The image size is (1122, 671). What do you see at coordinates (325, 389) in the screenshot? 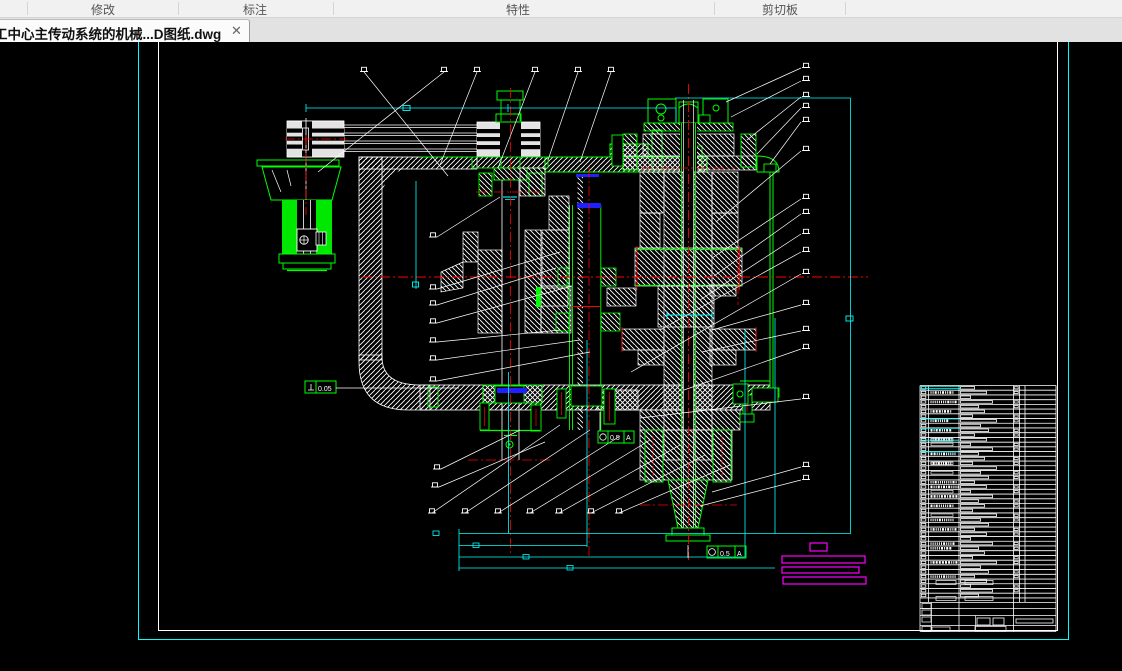
I see `svg-text: 0.05` at bounding box center [325, 389].